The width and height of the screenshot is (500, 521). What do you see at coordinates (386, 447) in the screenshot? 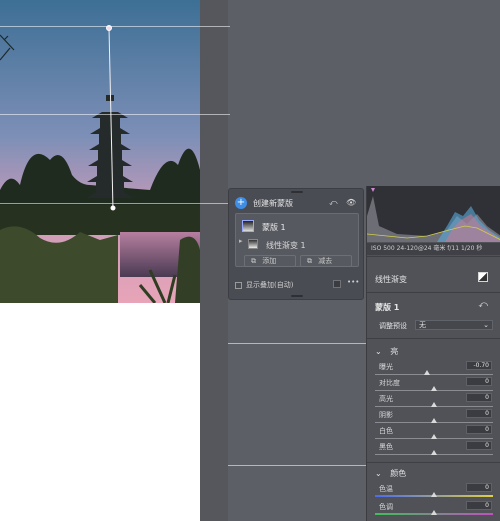
I see `slider-label: 黑色` at bounding box center [386, 447].